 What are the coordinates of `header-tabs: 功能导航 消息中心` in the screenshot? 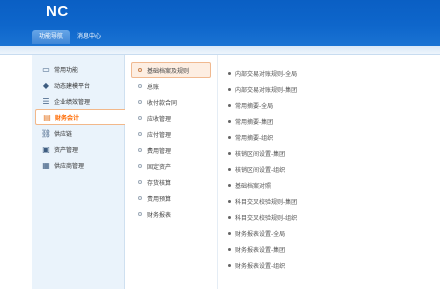 It's located at (70, 36).